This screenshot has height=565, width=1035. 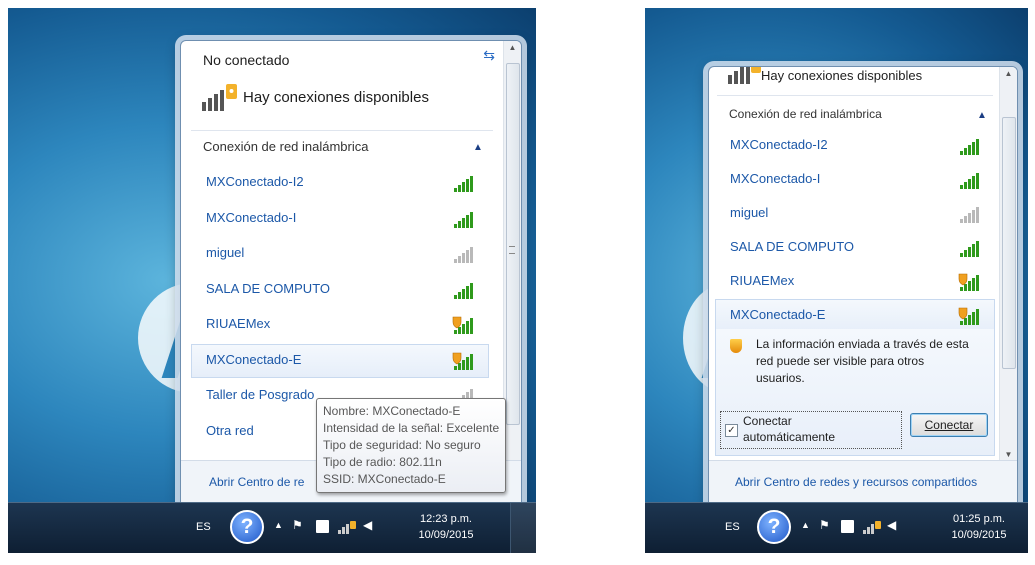 I want to click on scrollbar: ▲, so click(x=512, y=251).